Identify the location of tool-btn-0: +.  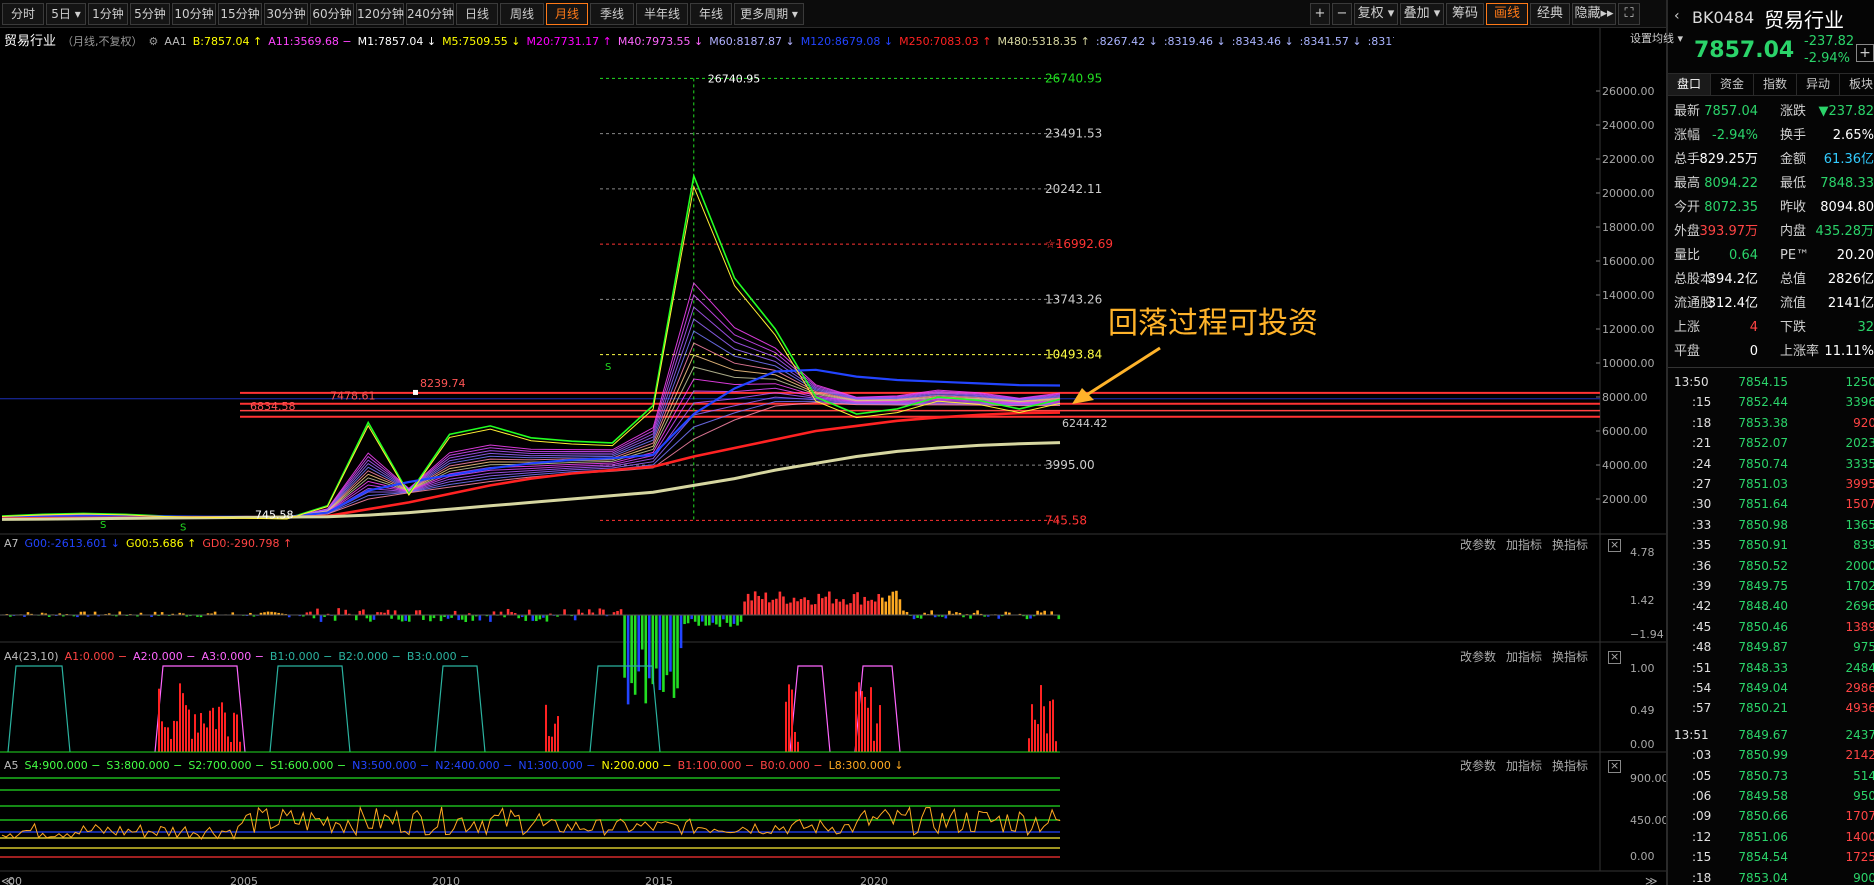
(1320, 14).